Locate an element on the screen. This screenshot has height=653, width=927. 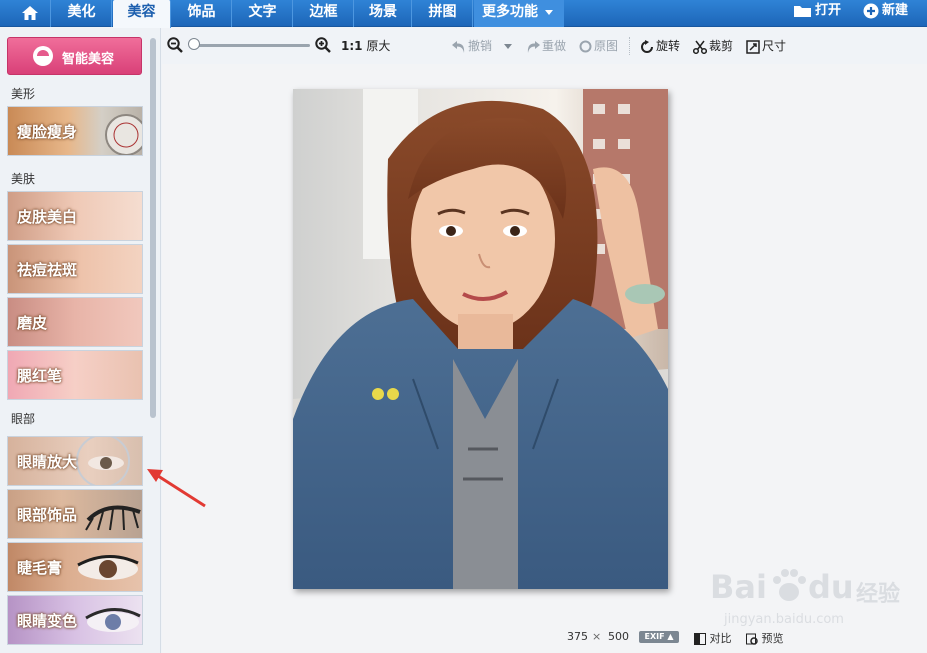
undo-button: 撤销 is located at coordinates (472, 46).